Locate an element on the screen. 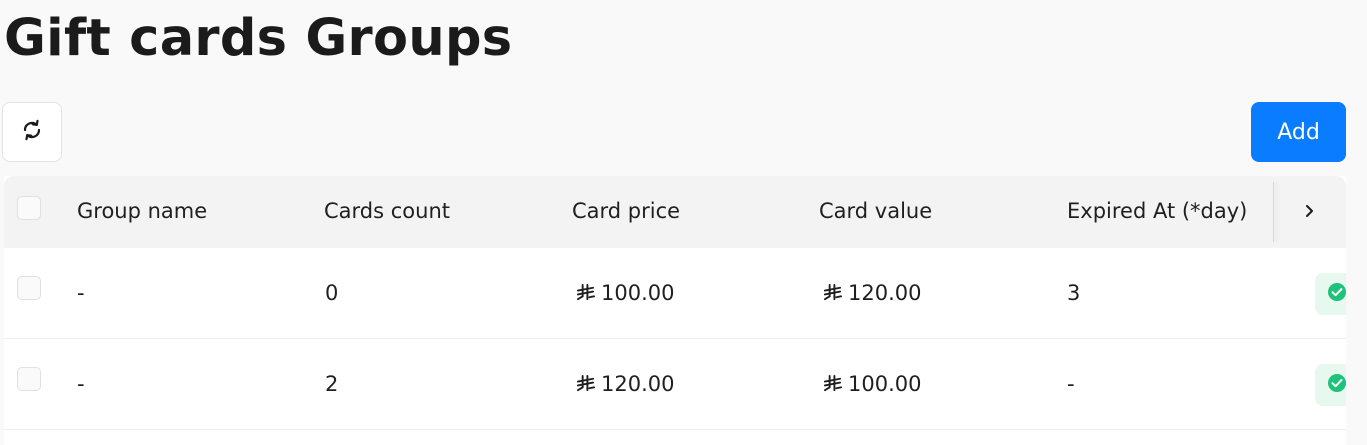 This screenshot has width=1367, height=445. column-divider is located at coordinates (1273, 212).